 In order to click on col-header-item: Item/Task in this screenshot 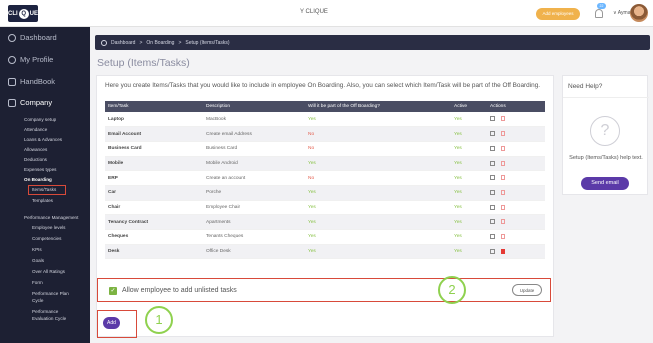, I will do `click(154, 106)`.